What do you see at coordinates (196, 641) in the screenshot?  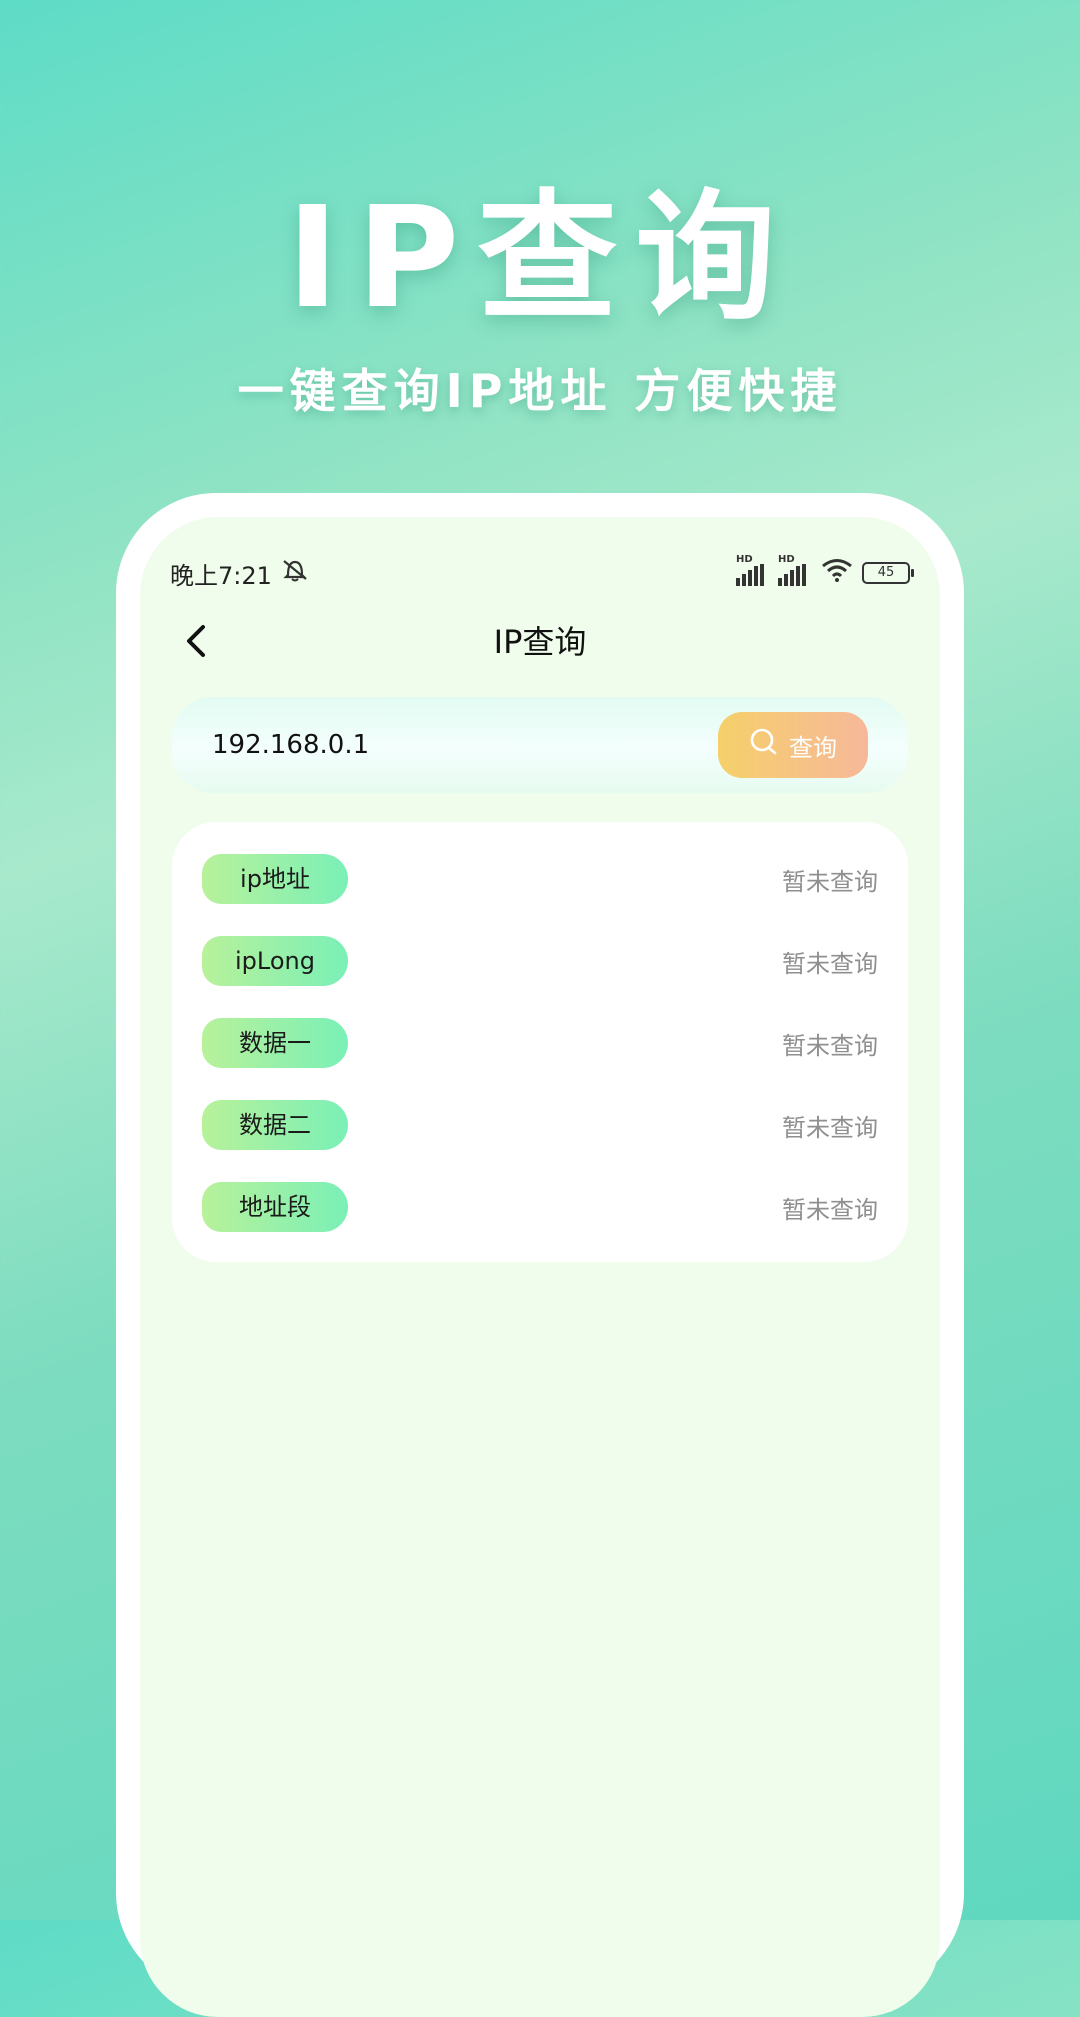 I see `chevron-left-icon` at bounding box center [196, 641].